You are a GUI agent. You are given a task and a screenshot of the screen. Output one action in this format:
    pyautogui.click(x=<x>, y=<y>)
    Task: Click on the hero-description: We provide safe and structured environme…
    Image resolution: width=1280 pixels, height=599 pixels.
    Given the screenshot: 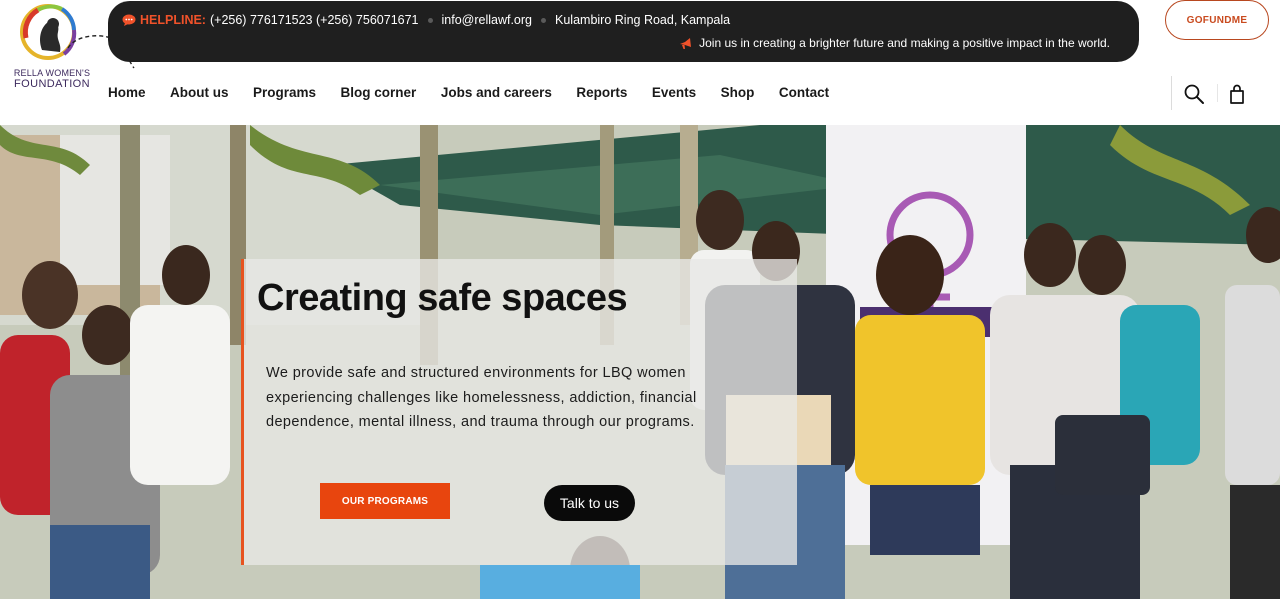 What is the action you would take?
    pyautogui.click(x=481, y=397)
    